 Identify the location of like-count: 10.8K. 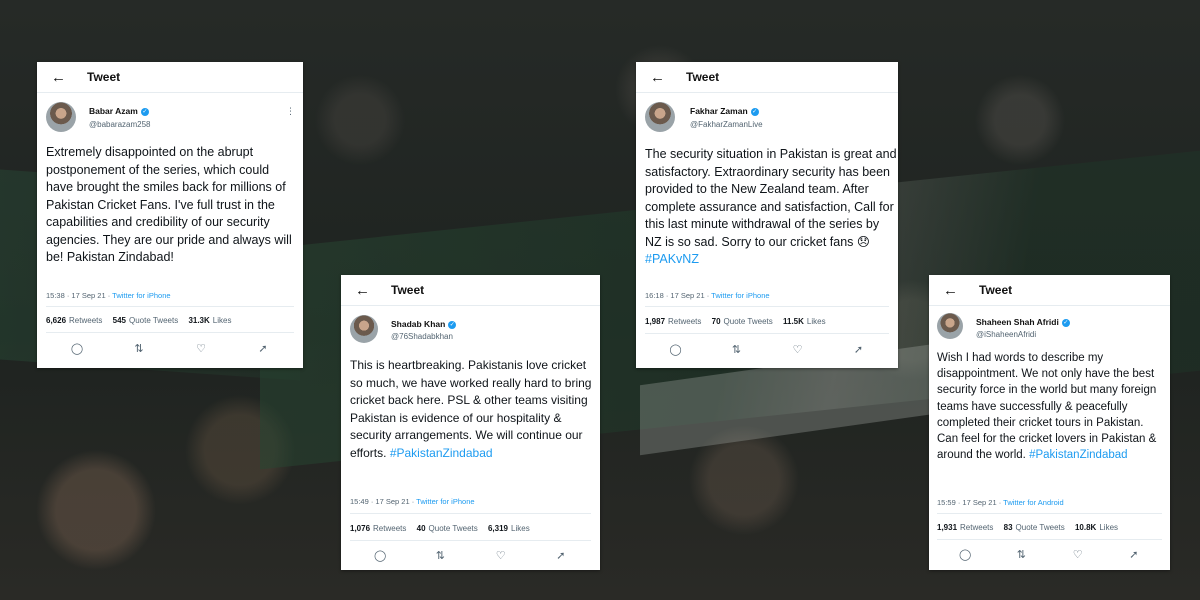
(1085, 527).